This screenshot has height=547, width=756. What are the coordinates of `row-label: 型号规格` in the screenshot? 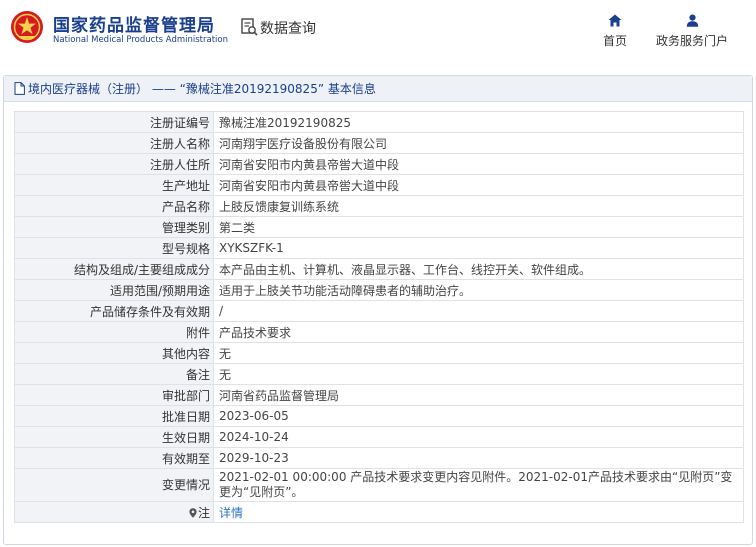 It's located at (114, 248).